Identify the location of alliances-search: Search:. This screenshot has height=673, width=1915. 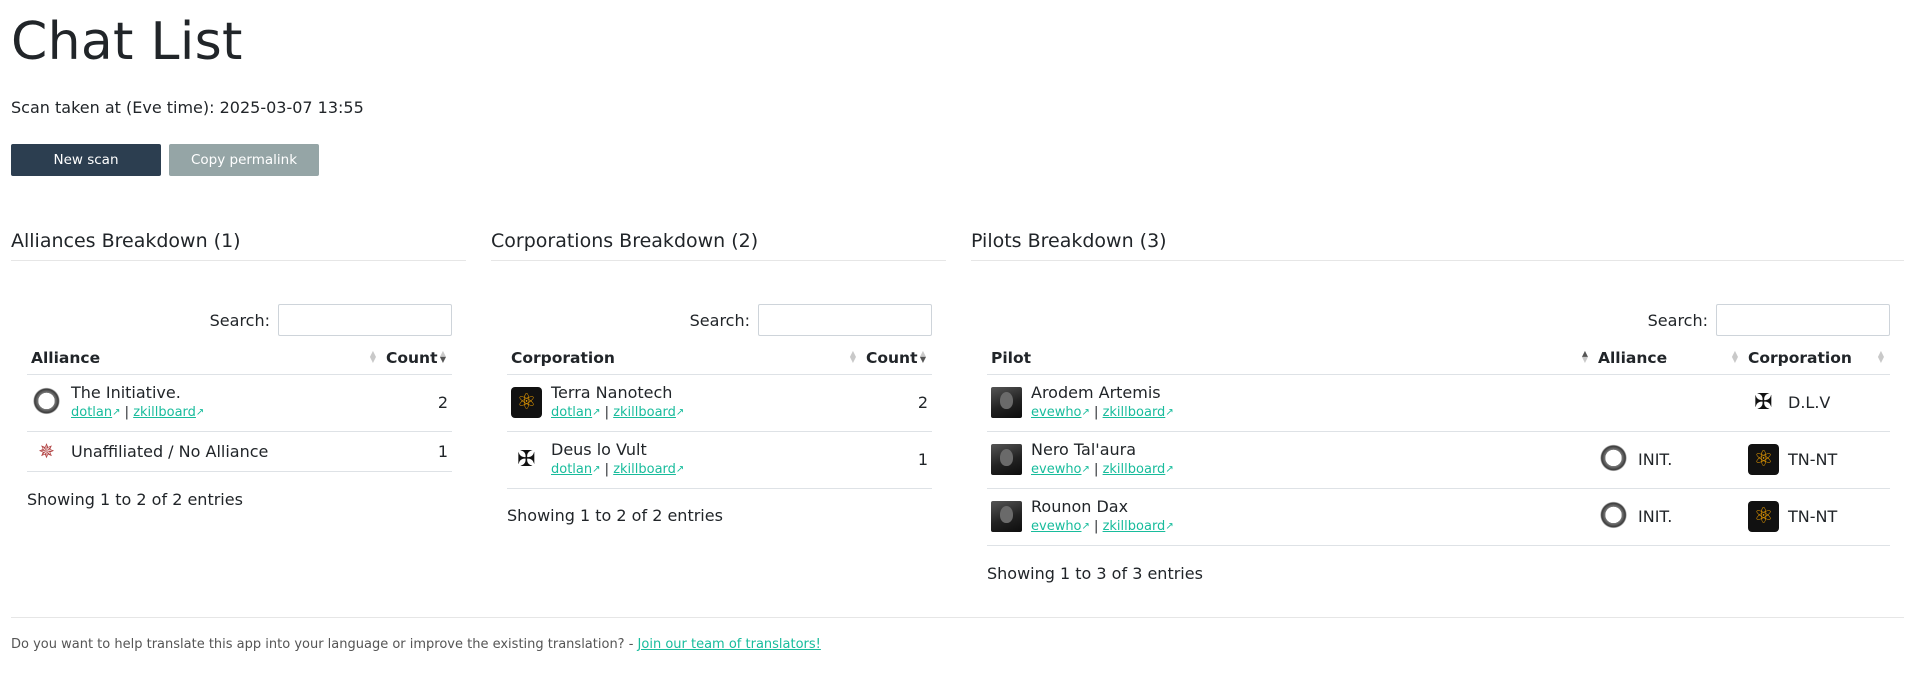
(331, 320).